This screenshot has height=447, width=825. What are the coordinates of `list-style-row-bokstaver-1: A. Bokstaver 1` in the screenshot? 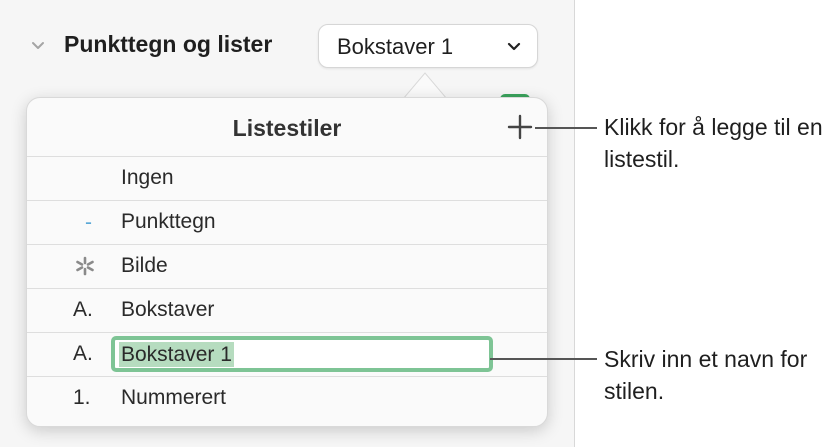 It's located at (287, 354).